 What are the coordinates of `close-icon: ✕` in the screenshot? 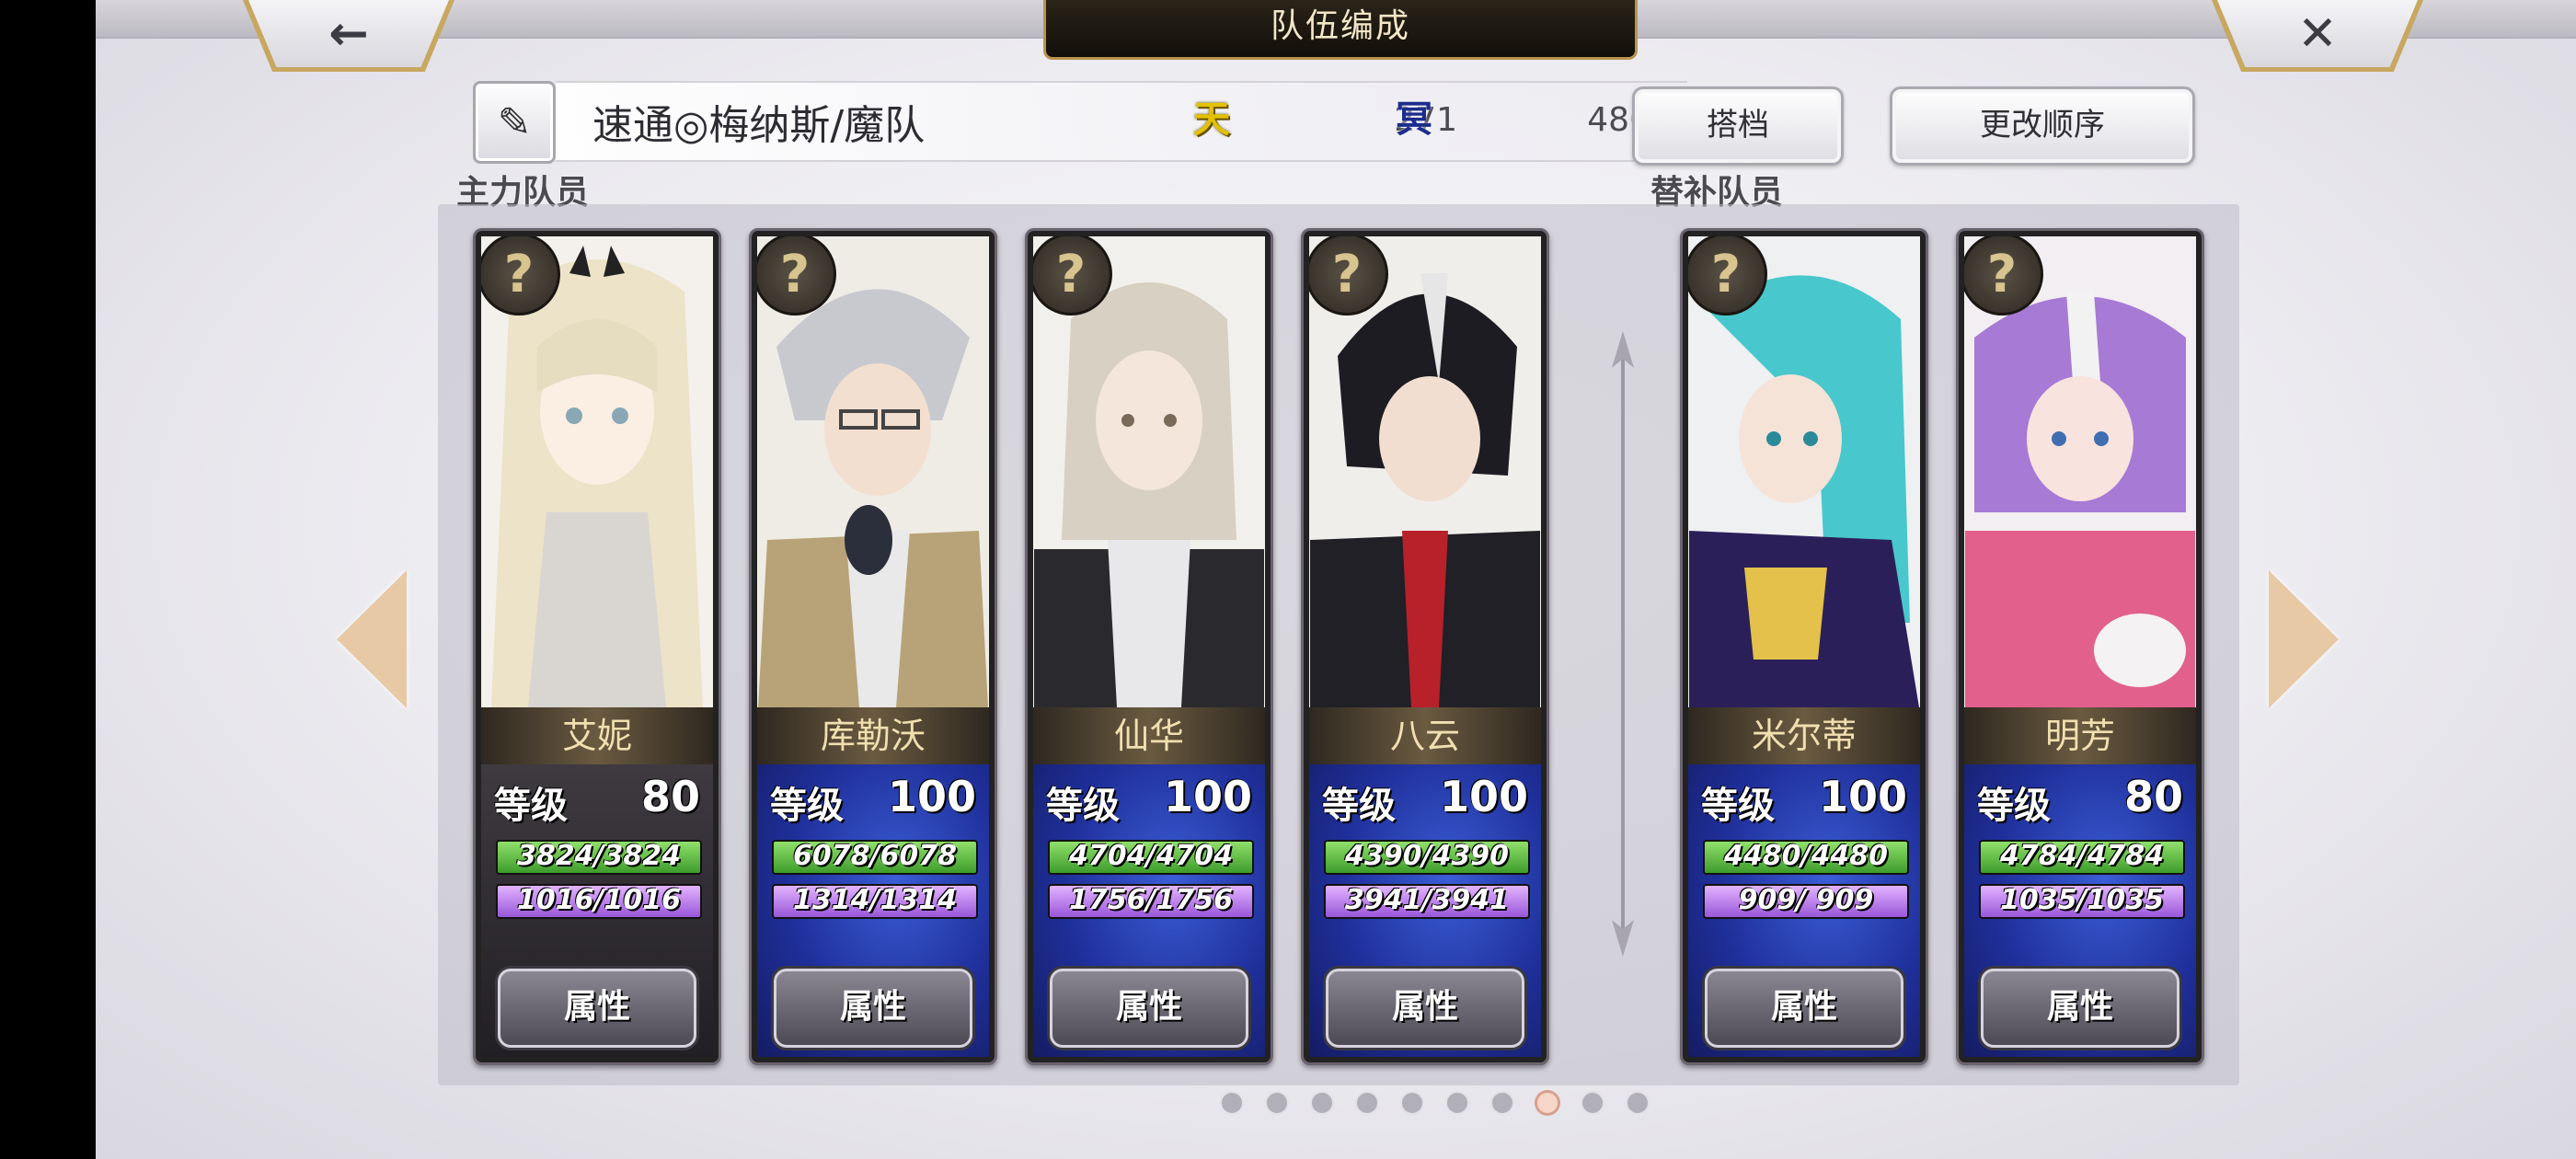 It's located at (2317, 34).